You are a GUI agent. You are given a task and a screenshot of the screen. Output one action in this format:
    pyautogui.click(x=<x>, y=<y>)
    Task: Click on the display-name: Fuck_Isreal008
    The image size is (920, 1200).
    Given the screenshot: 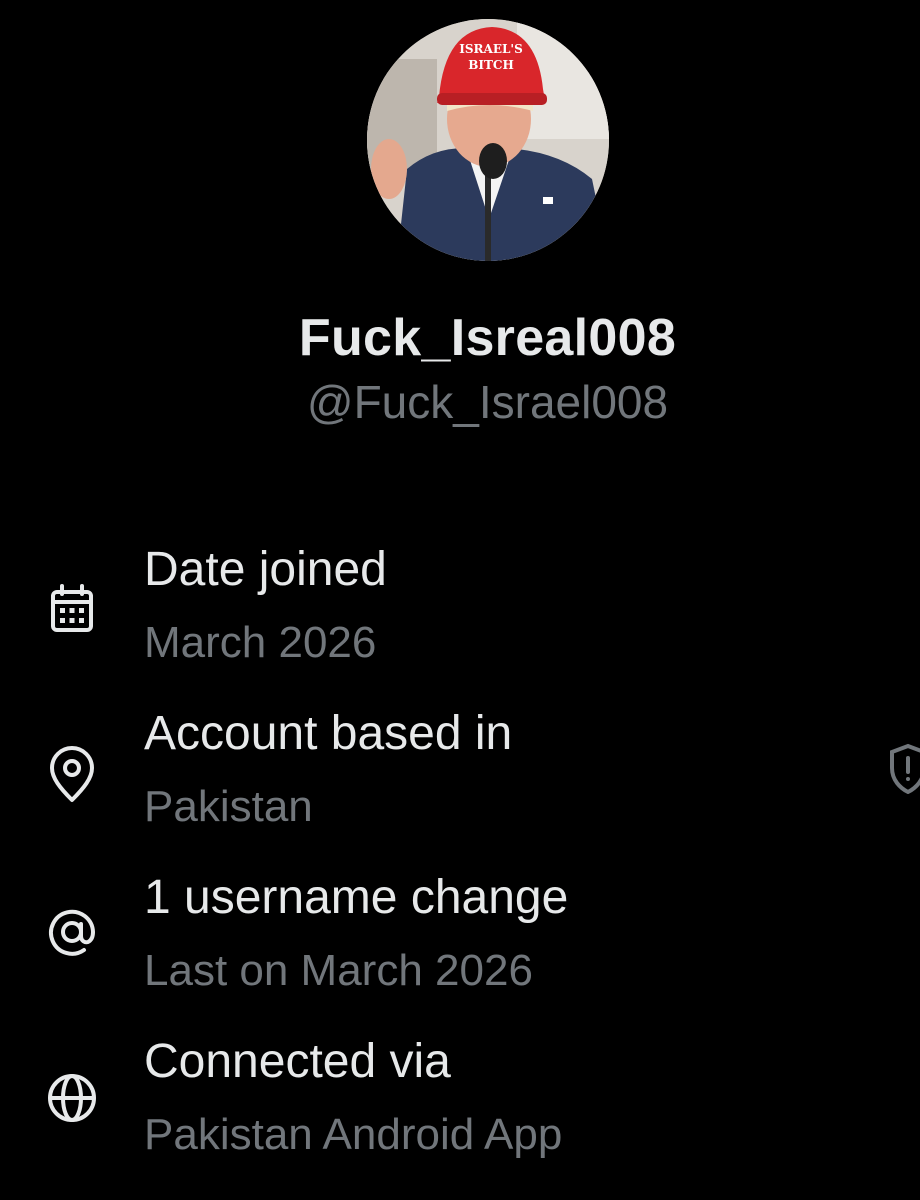 What is the action you would take?
    pyautogui.click(x=487, y=338)
    